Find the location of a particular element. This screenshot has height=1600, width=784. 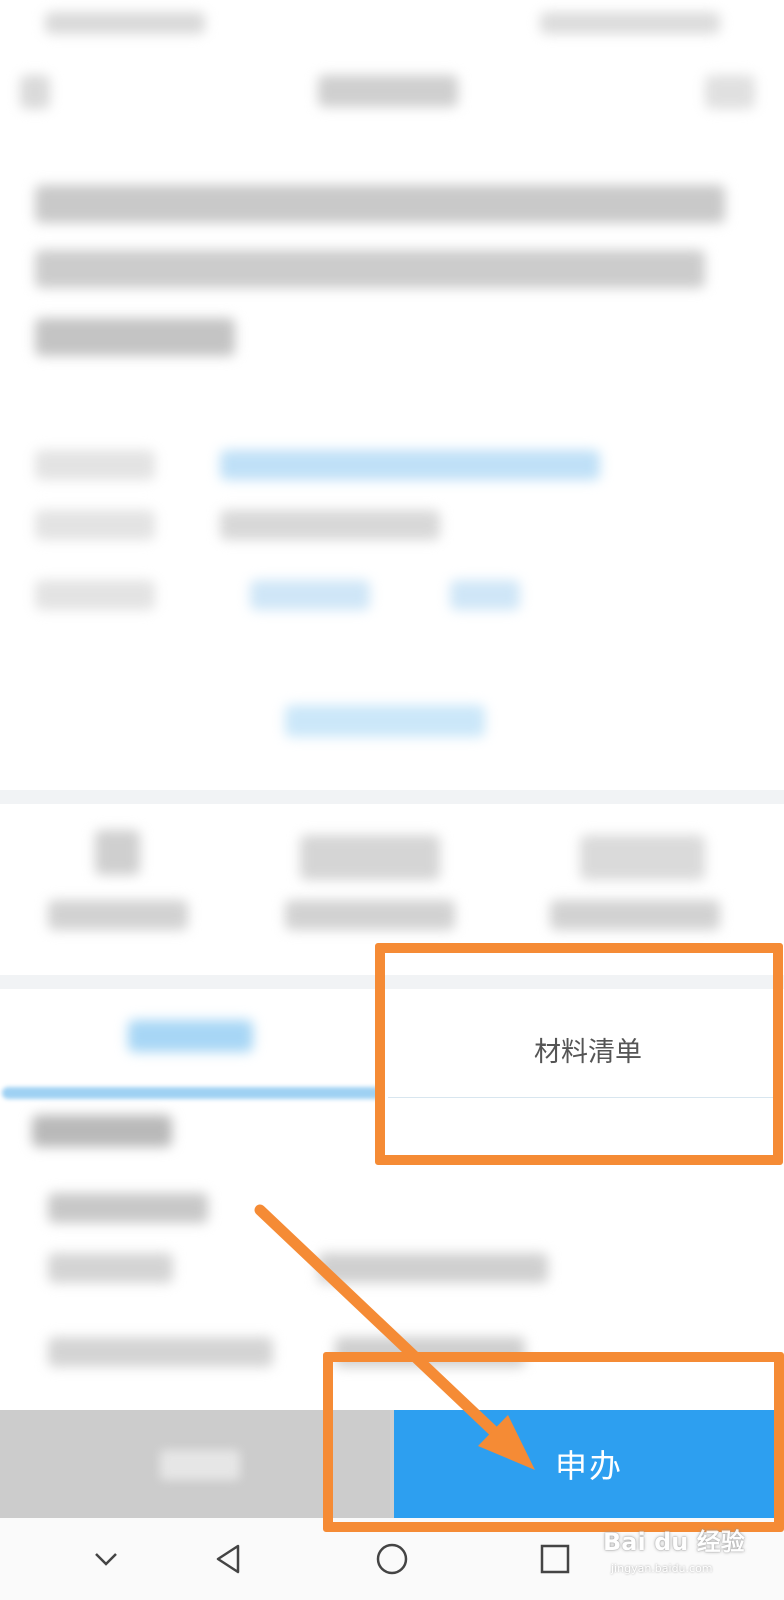

consult-button is located at coordinates (195, 1464).